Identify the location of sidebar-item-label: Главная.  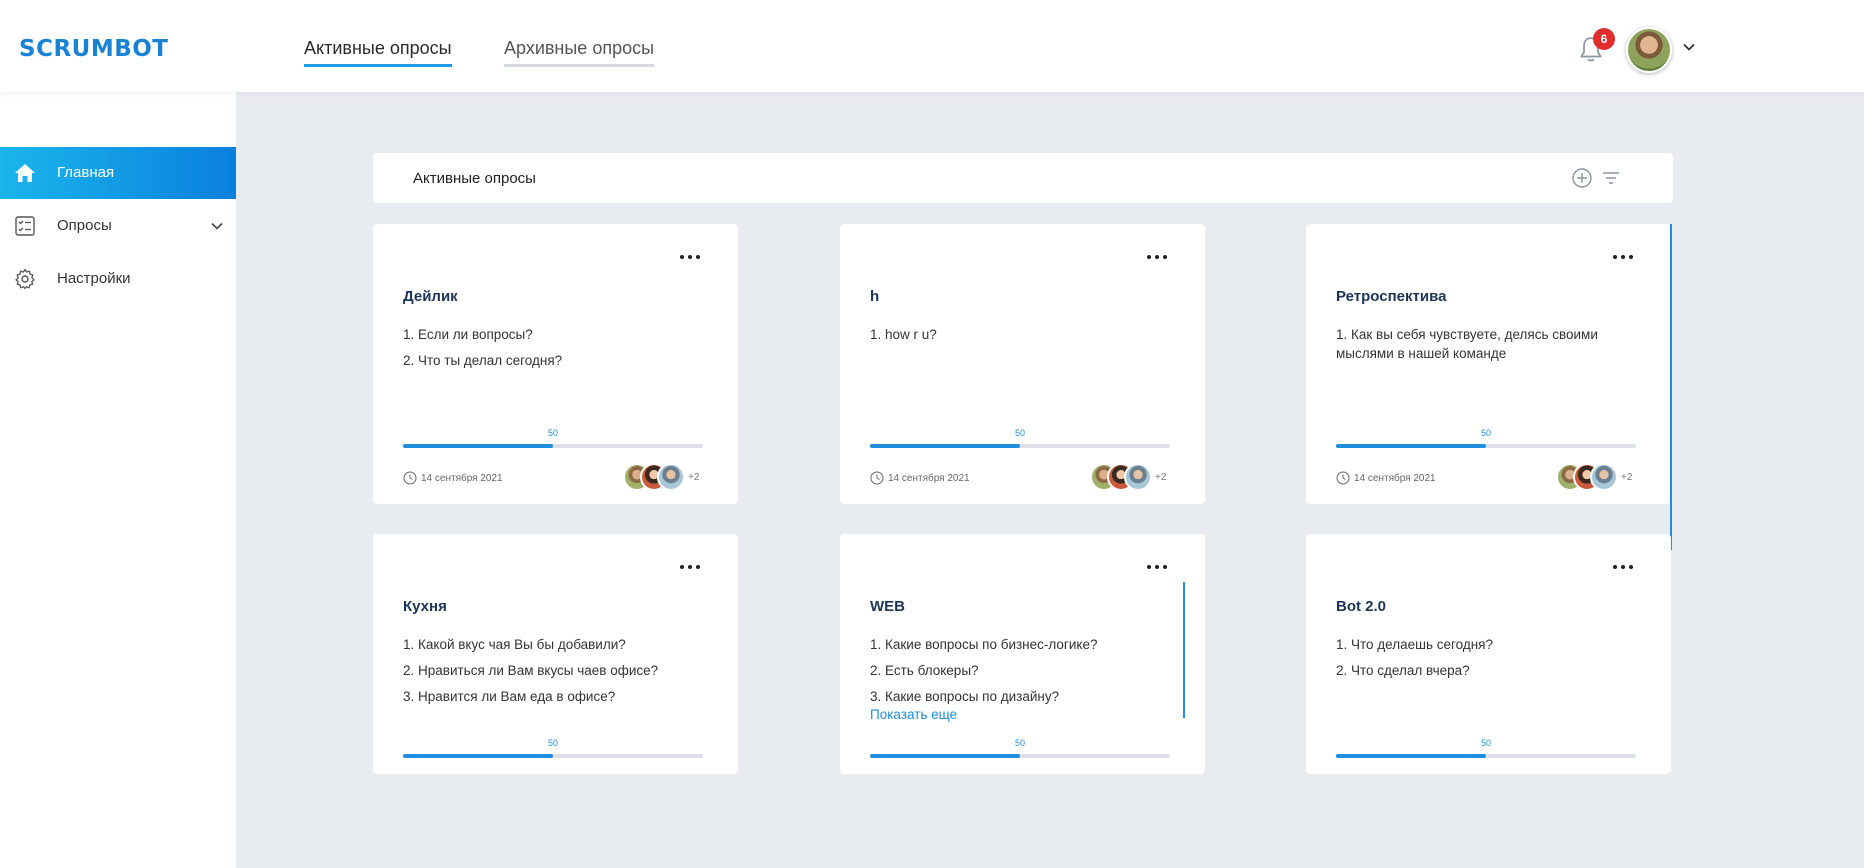
(86, 172).